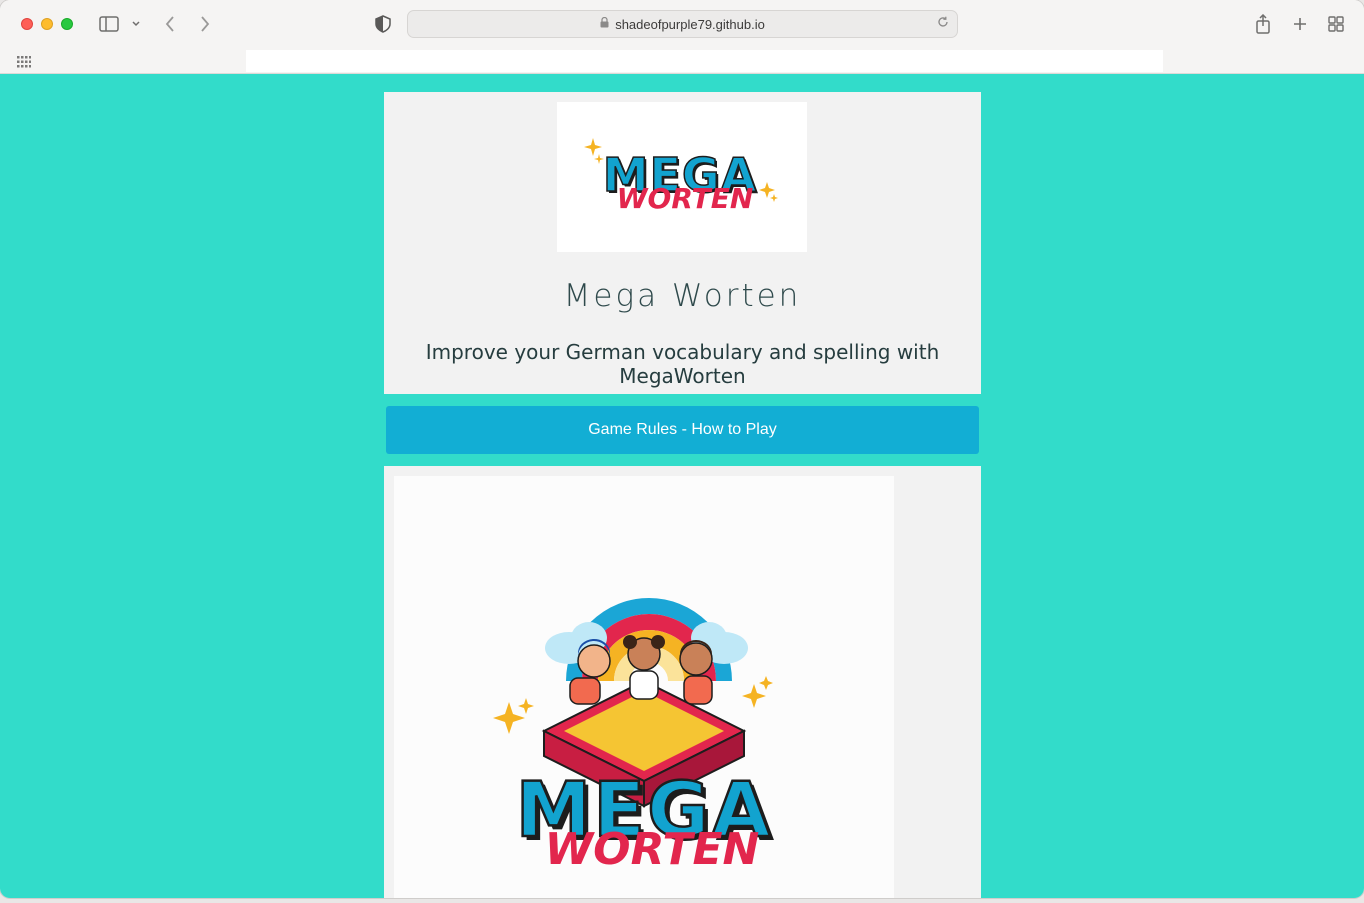  I want to click on new-tab-plus-icon, so click(1300, 24).